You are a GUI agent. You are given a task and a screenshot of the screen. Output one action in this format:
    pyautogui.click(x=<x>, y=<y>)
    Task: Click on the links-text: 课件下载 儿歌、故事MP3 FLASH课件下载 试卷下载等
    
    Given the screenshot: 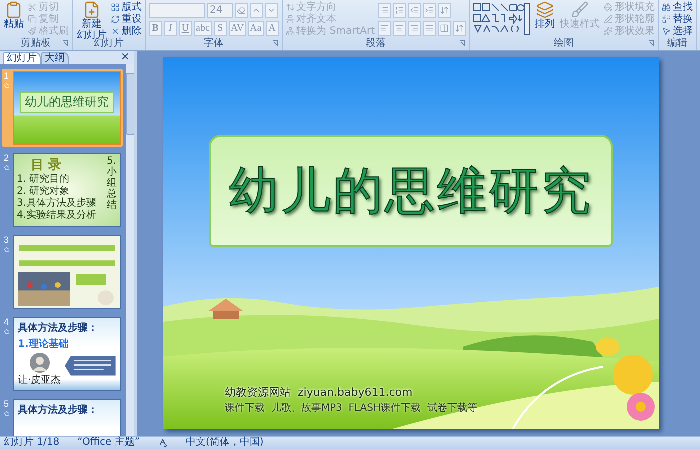 What is the action you would take?
    pyautogui.click(x=351, y=408)
    